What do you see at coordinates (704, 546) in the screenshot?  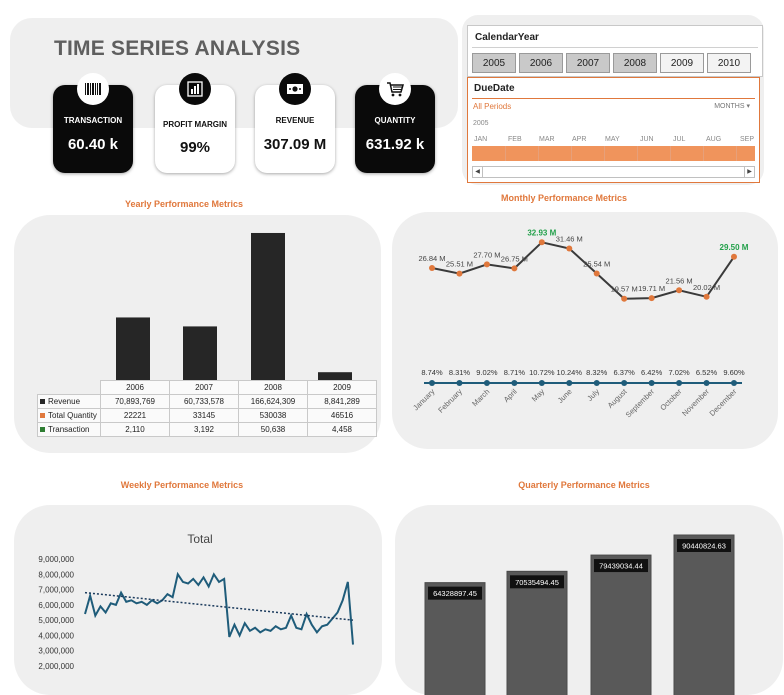 I see `quarter-data-label: 90440824.63` at bounding box center [704, 546].